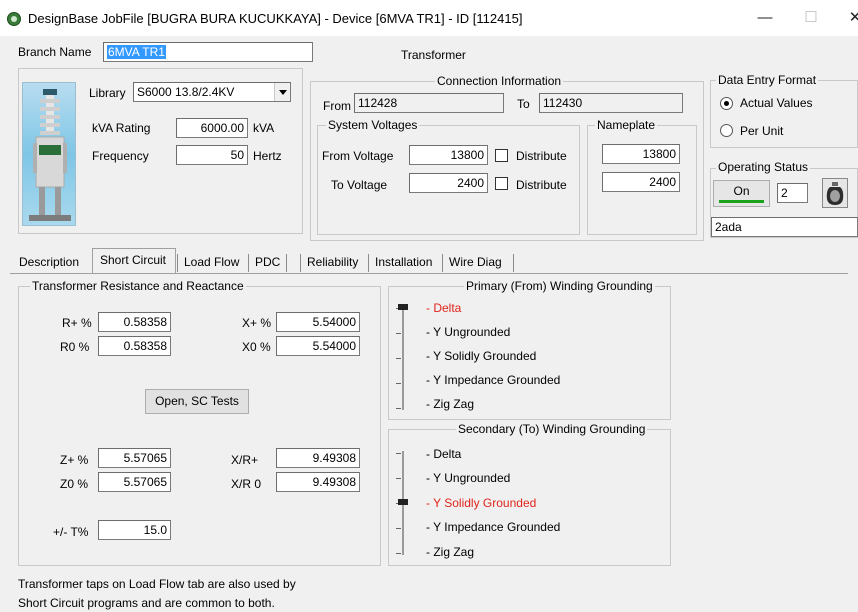  What do you see at coordinates (318, 346) in the screenshot?
I see `x-zero-input: 5.54000` at bounding box center [318, 346].